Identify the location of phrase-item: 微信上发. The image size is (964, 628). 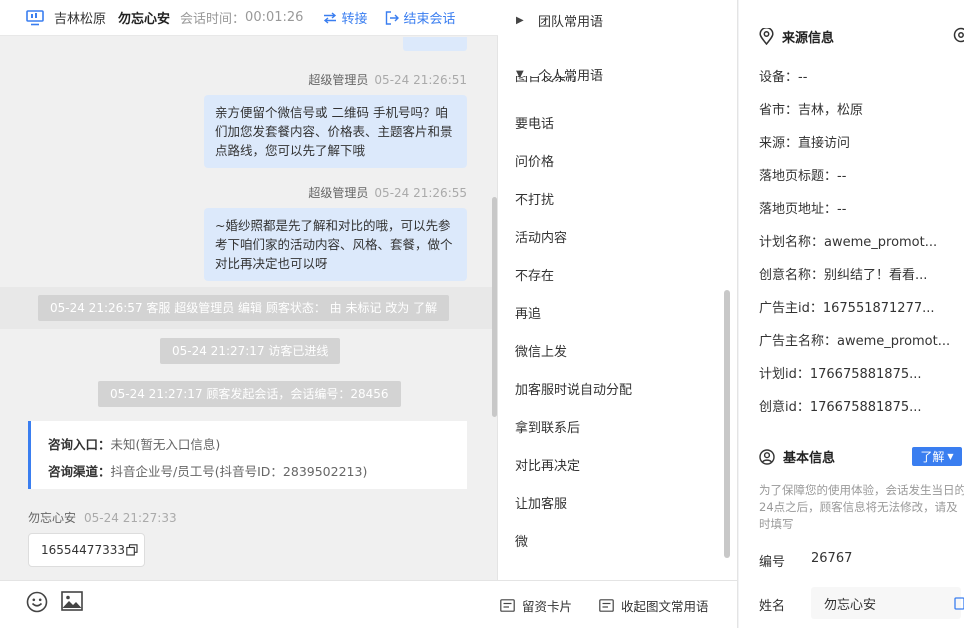
(541, 350).